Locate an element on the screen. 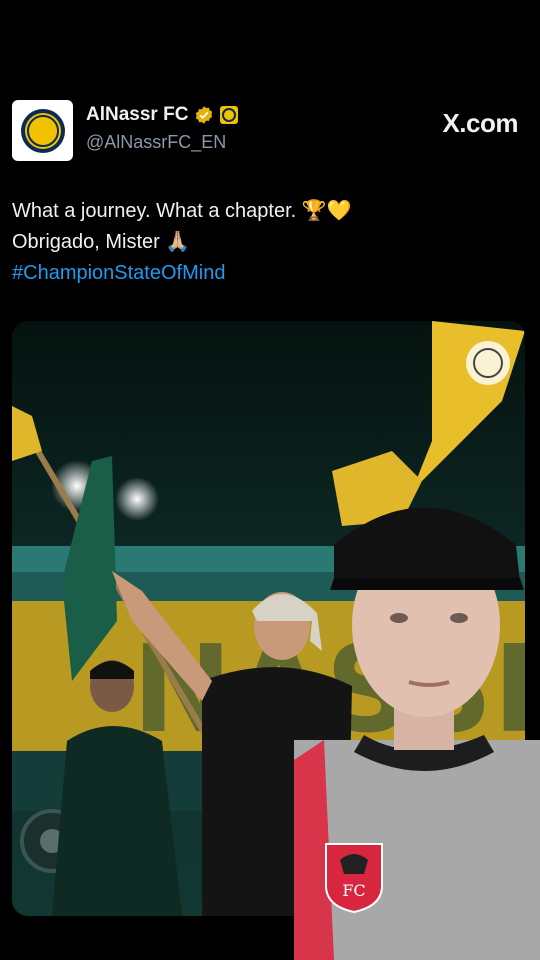 The height and width of the screenshot is (960, 540). svg-text: FC is located at coordinates (353, 890).